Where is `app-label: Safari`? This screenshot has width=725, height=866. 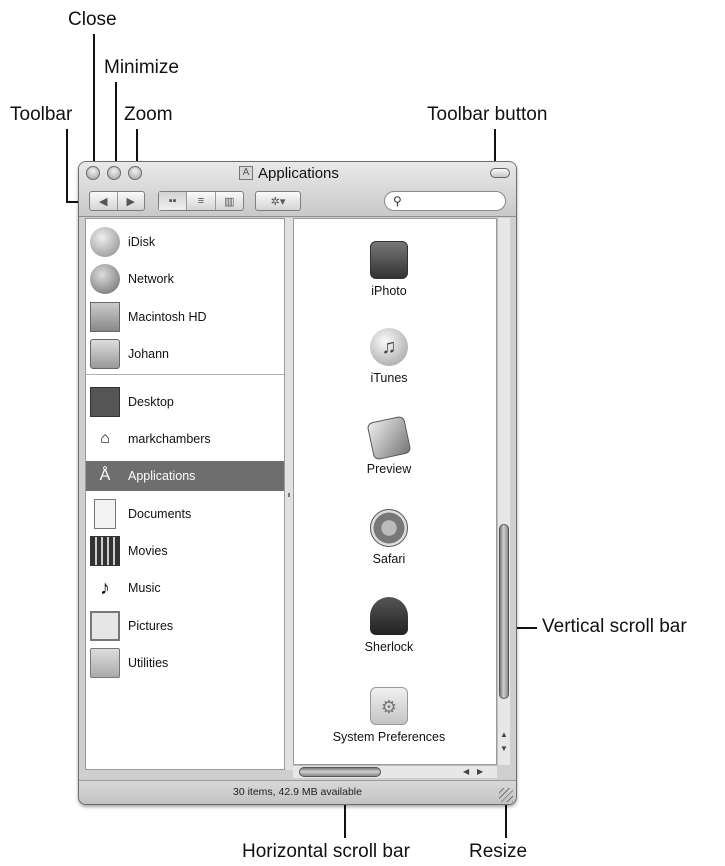
app-label: Safari is located at coordinates (389, 559).